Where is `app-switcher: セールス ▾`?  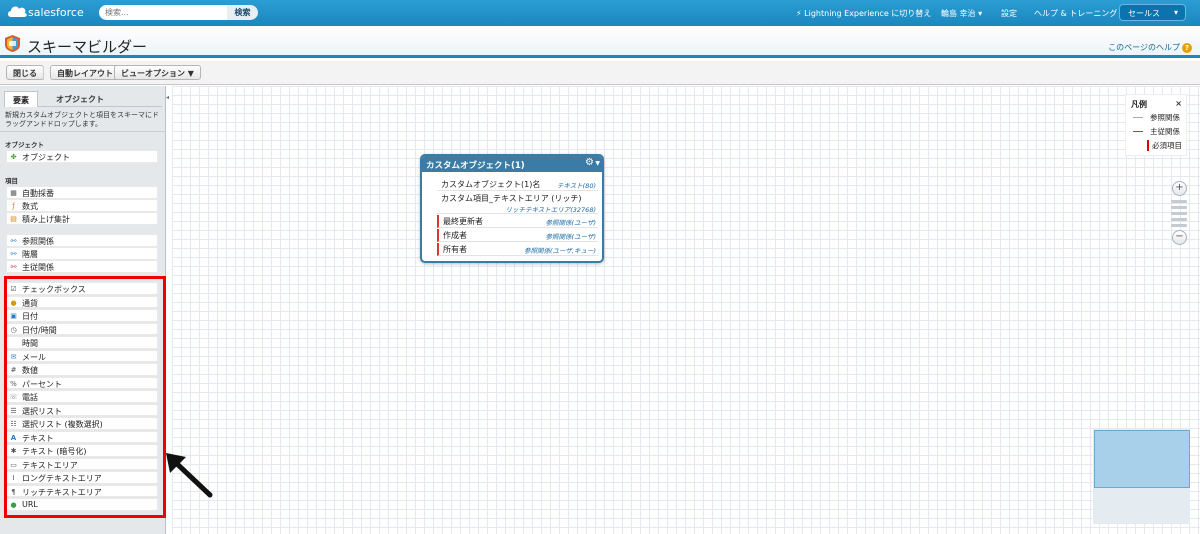
app-switcher: セールス ▾ is located at coordinates (1152, 12).